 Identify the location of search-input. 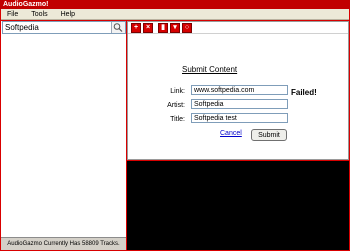
(58, 27).